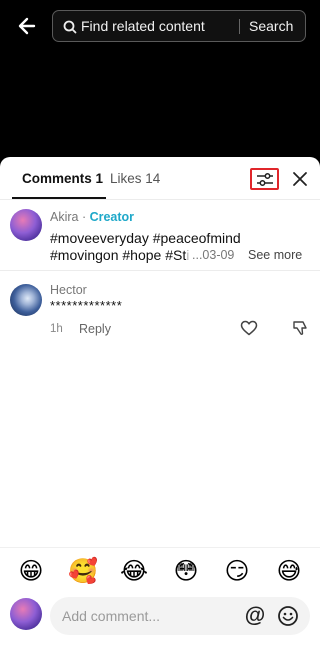 The width and height of the screenshot is (320, 654). I want to click on emoji-grin: 😁, so click(31, 572).